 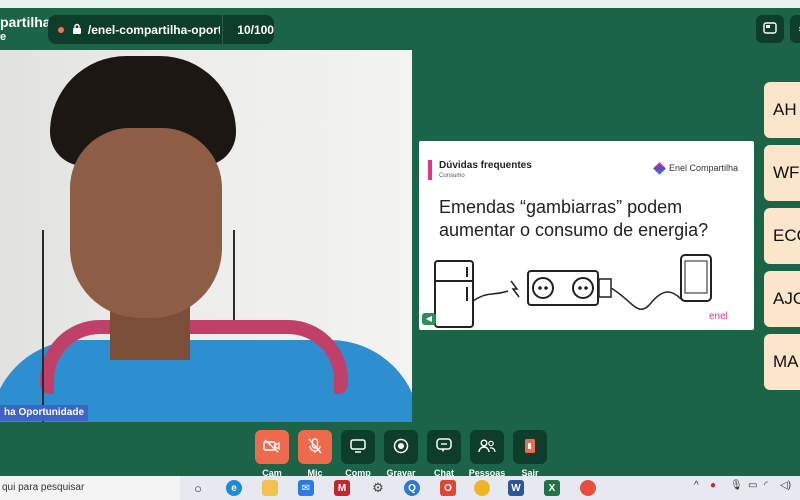 I want to click on camera-off-icon, so click(x=272, y=447).